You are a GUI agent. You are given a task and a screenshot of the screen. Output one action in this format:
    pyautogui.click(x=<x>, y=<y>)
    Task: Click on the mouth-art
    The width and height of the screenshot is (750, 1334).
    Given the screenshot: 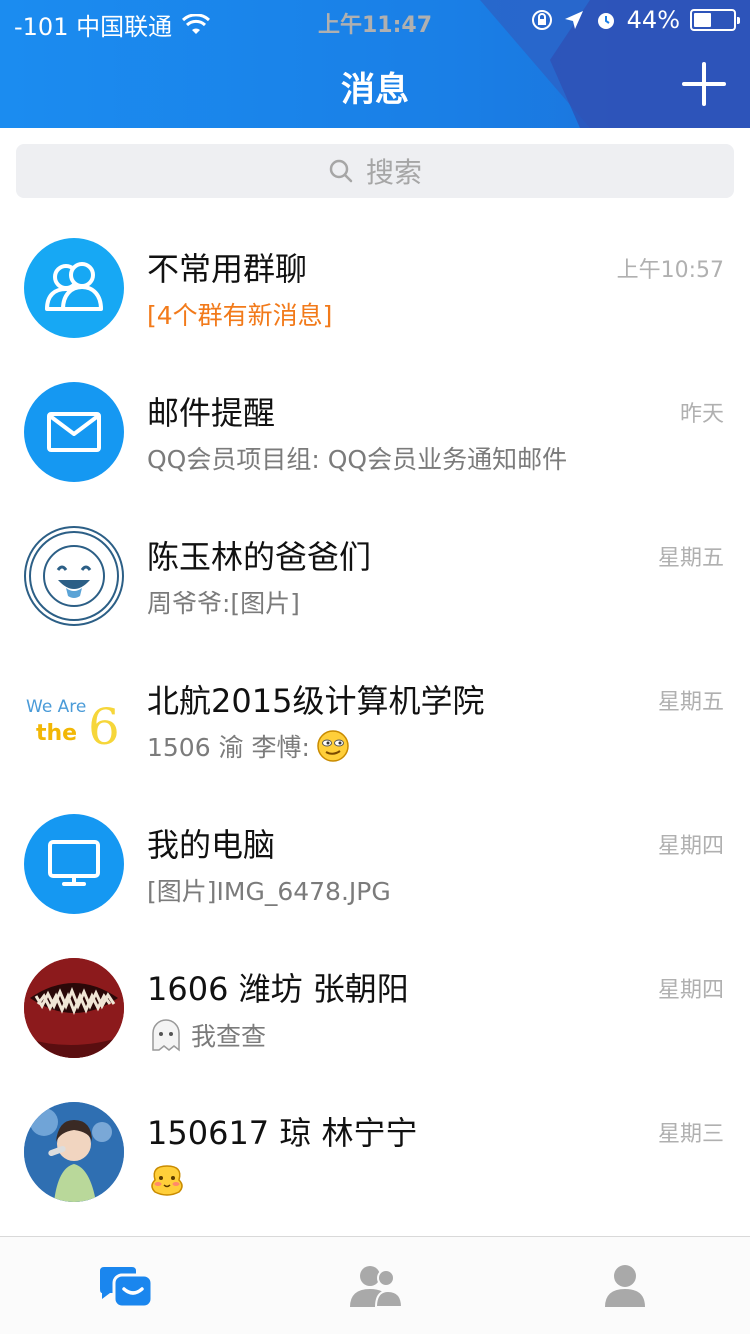 What is the action you would take?
    pyautogui.click(x=74, y=1008)
    